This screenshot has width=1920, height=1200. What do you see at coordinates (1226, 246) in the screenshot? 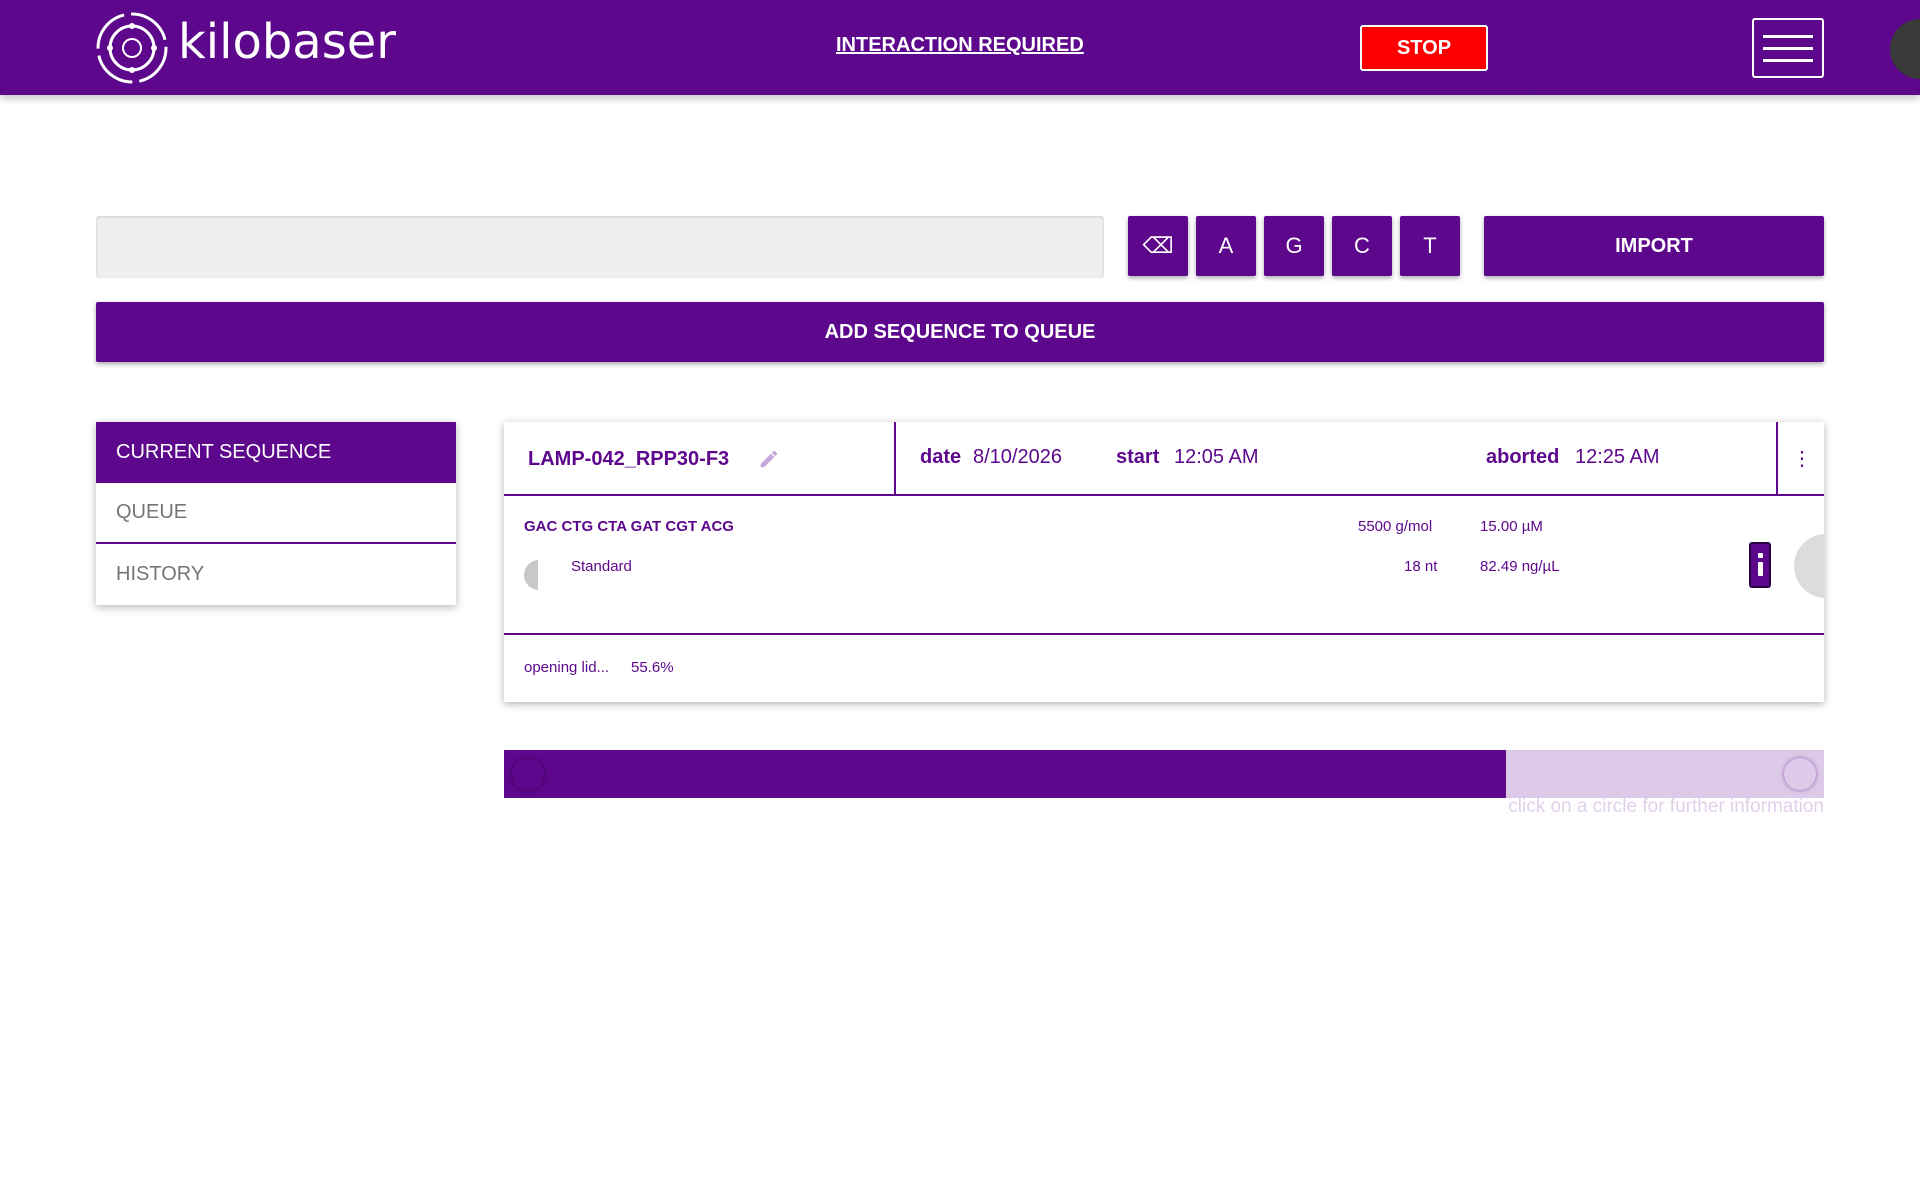
I see `key-a-button: A` at bounding box center [1226, 246].